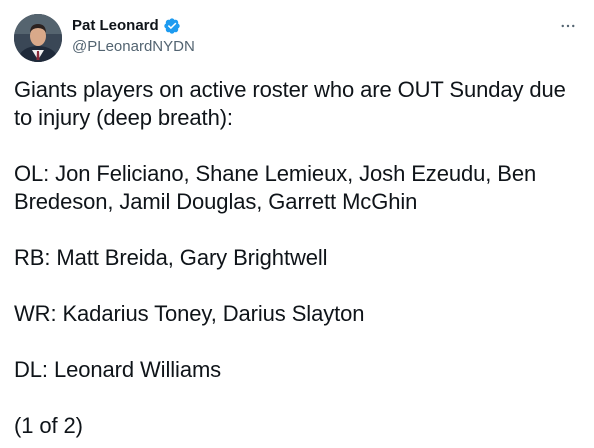 Image resolution: width=594 pixels, height=448 pixels. I want to click on profile-photo-icon, so click(38, 38).